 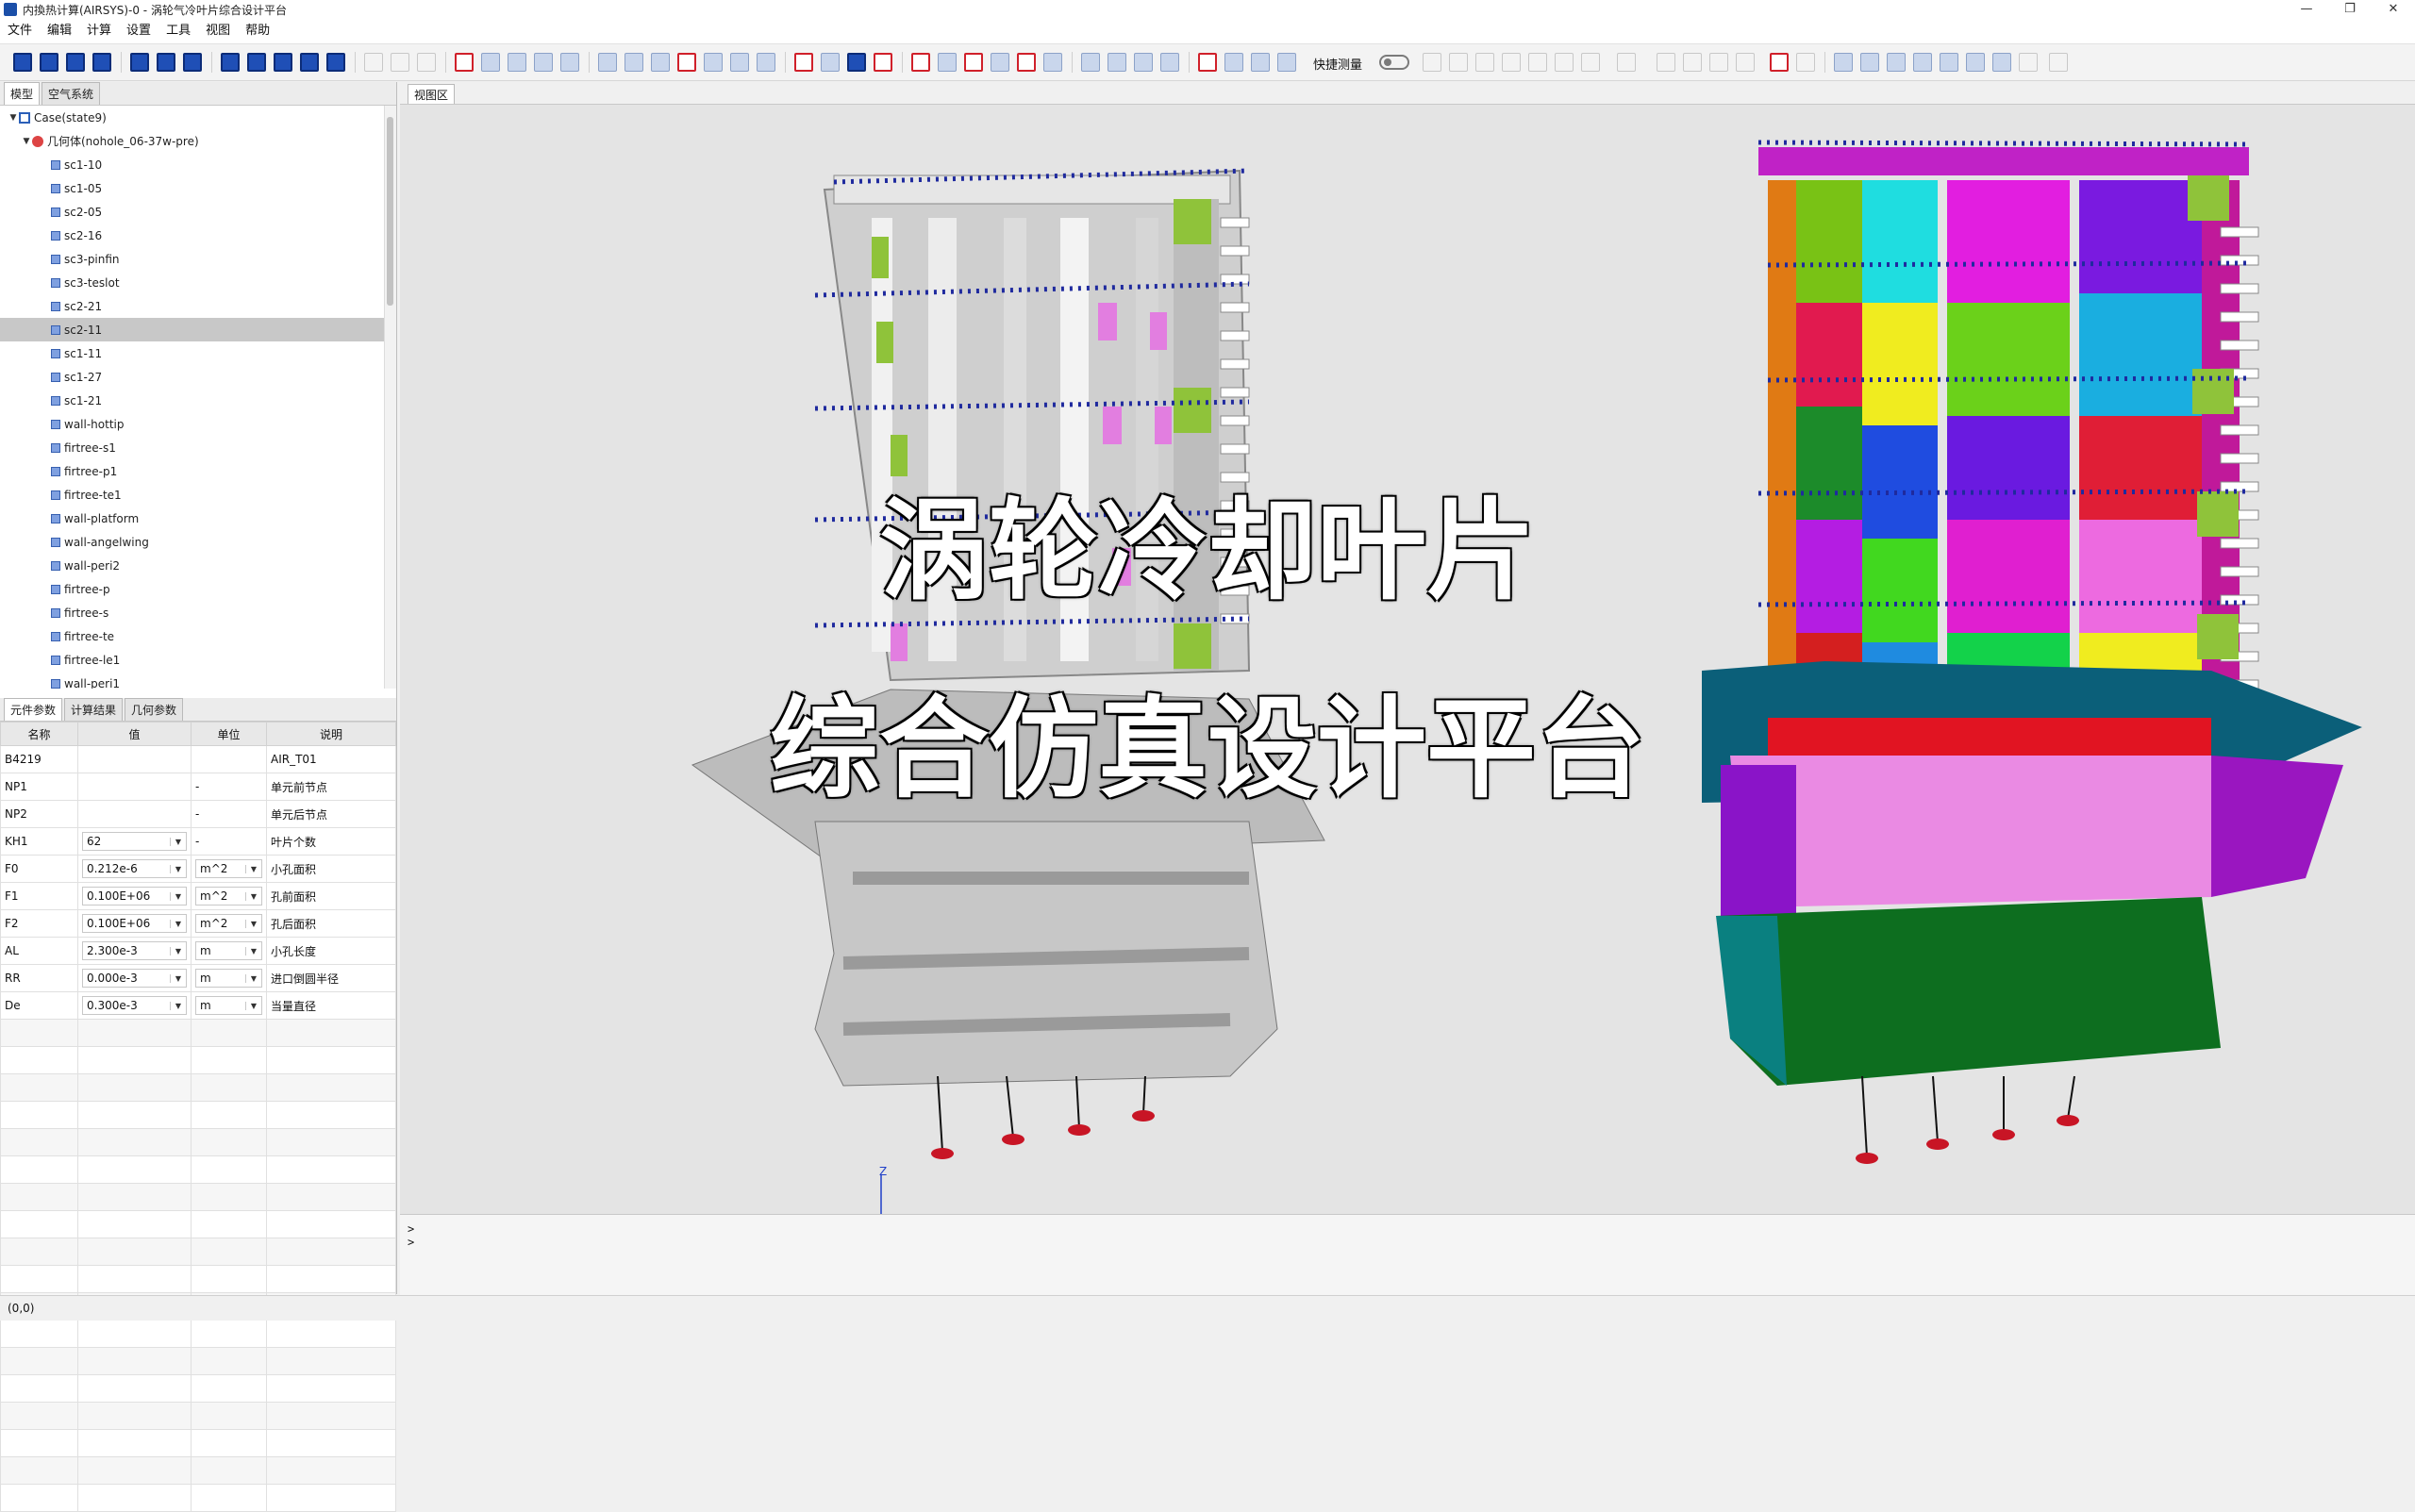 I want to click on image-icon, so click(x=231, y=62).